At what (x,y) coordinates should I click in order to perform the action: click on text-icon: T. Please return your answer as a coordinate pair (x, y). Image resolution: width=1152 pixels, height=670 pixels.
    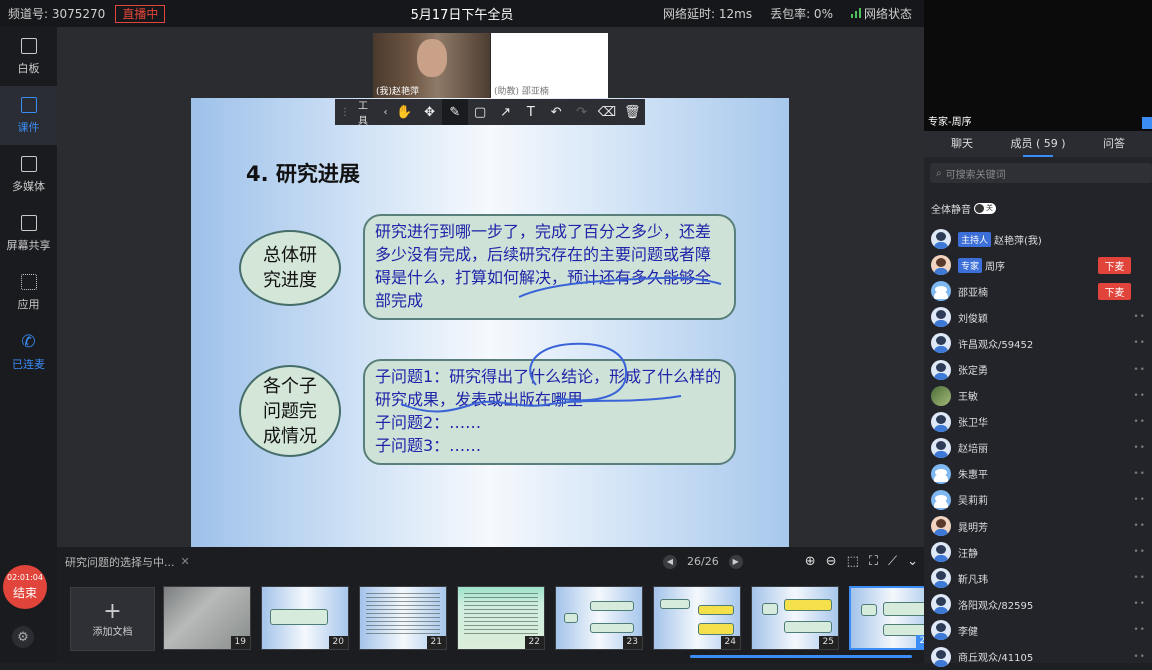
    Looking at the image, I should click on (530, 112).